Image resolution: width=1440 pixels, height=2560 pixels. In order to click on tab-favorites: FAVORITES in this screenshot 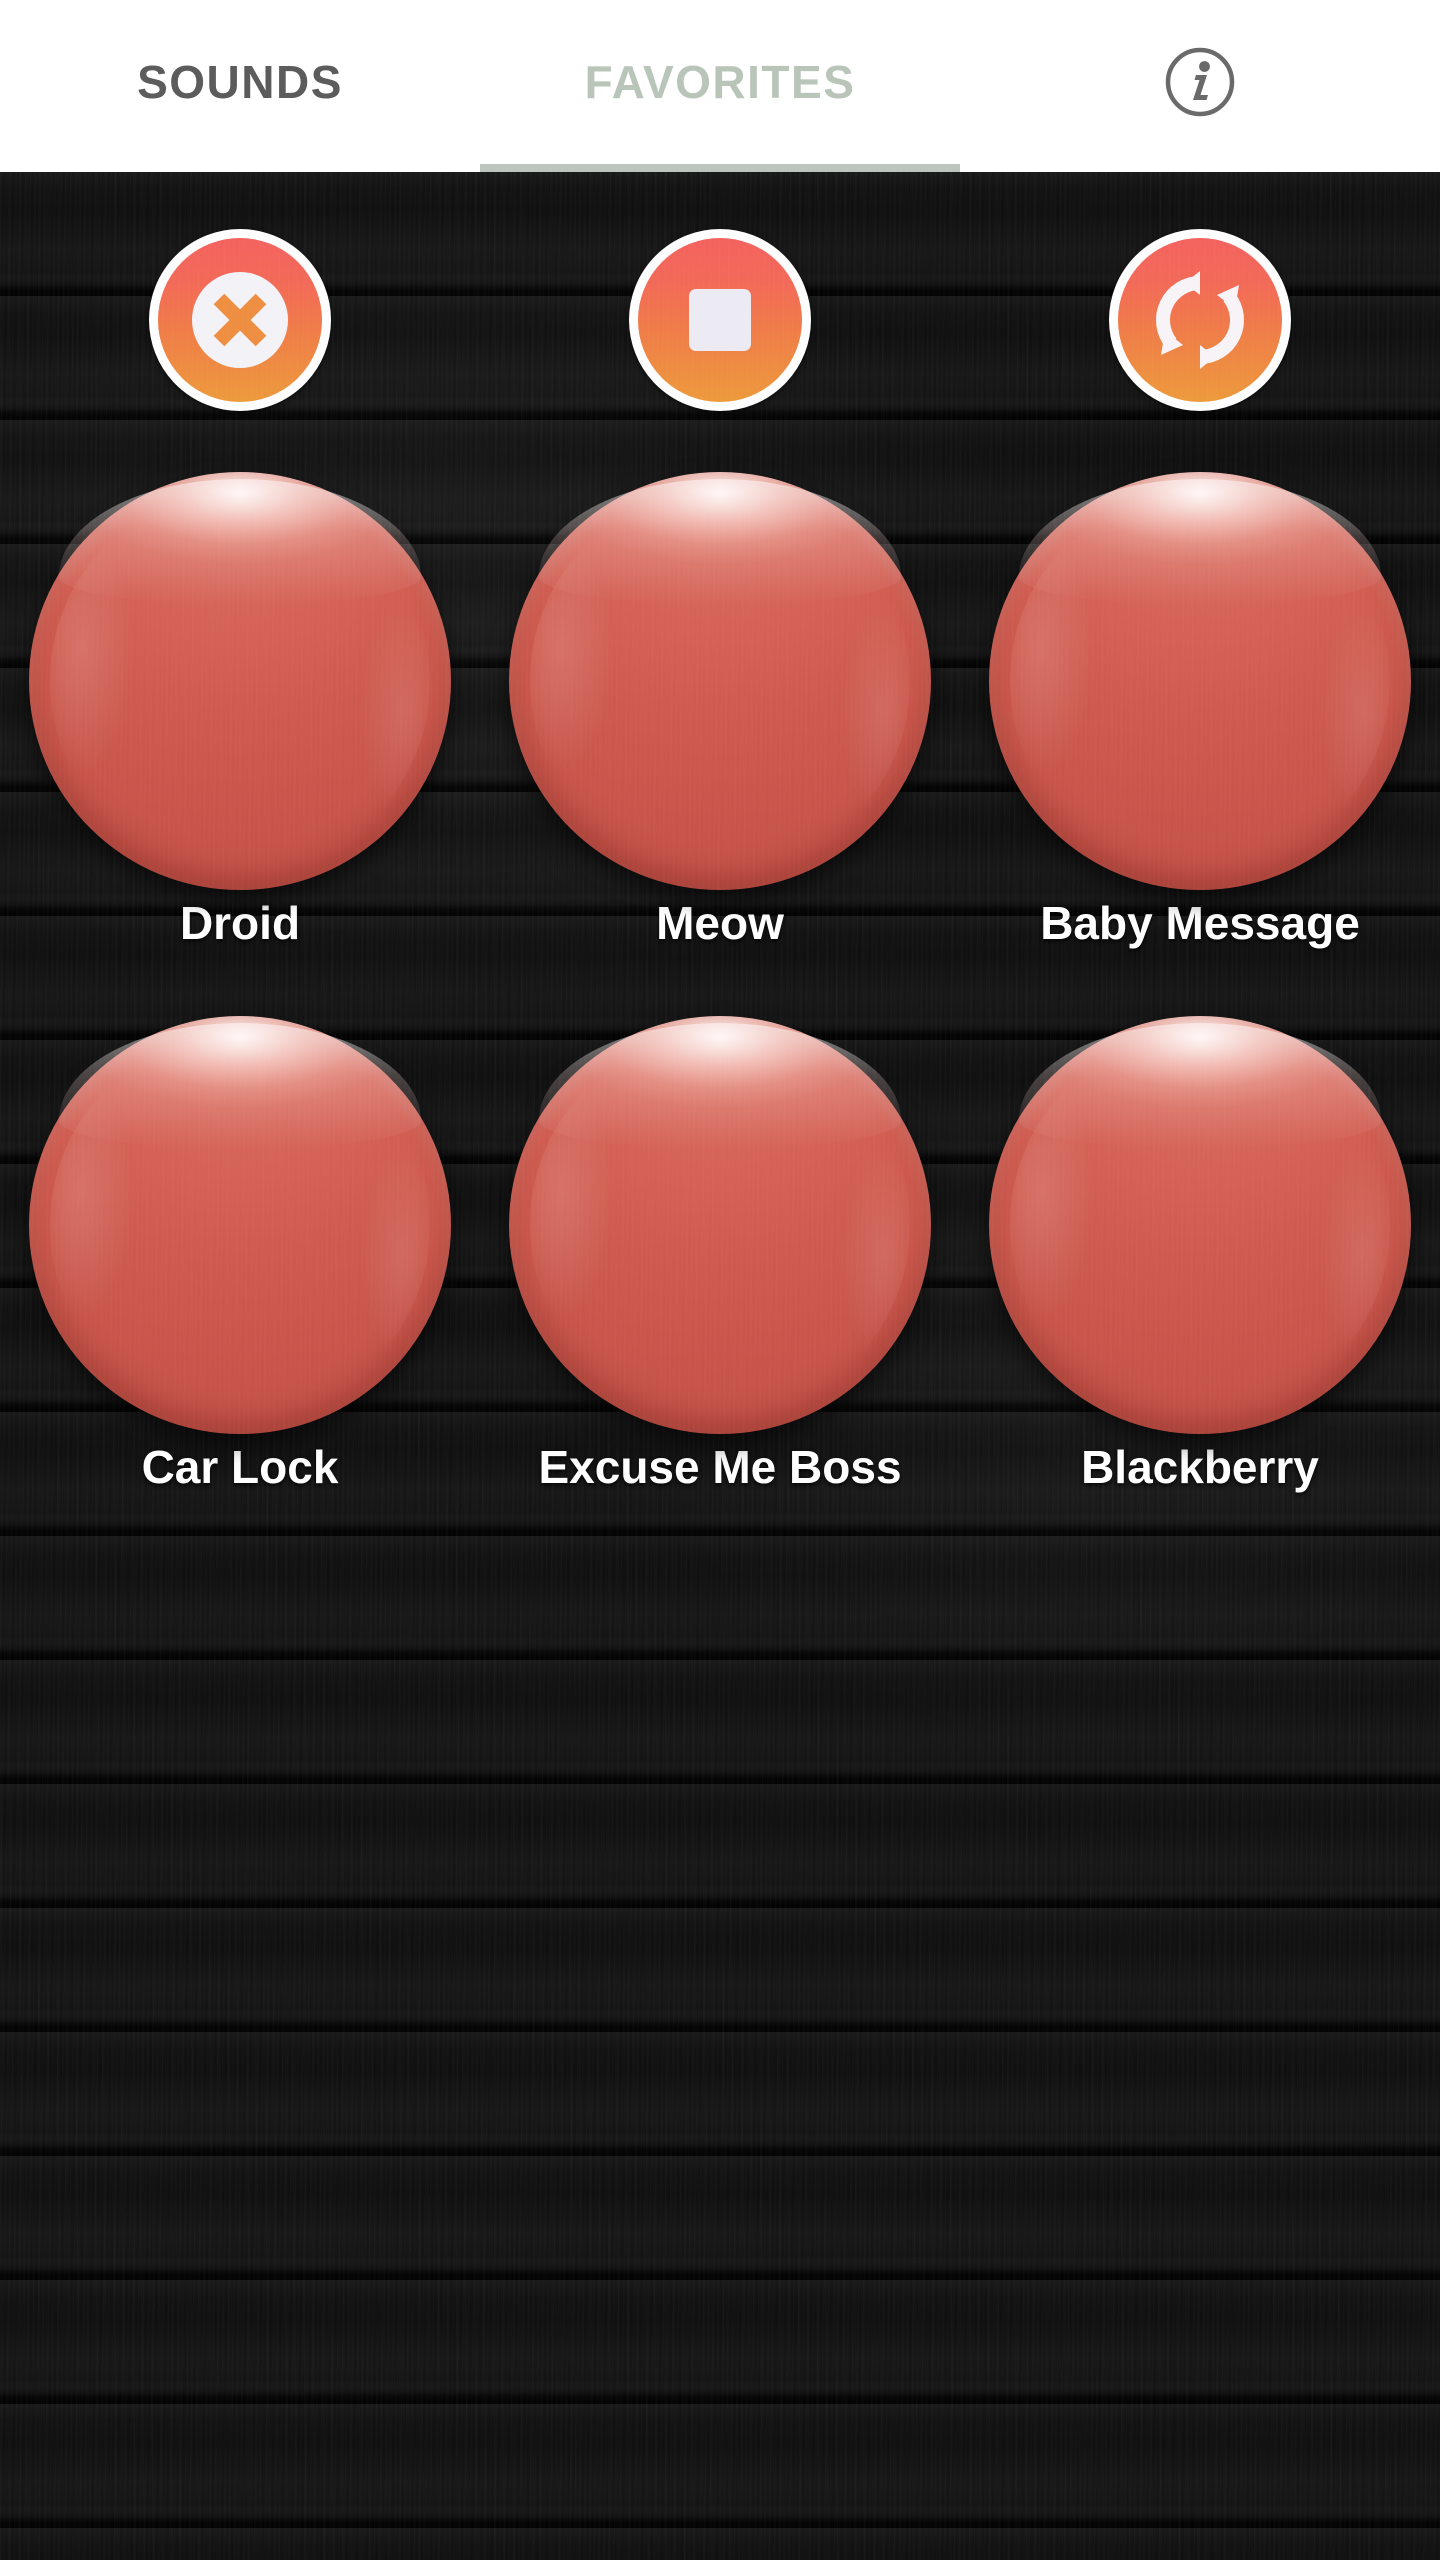, I will do `click(720, 82)`.